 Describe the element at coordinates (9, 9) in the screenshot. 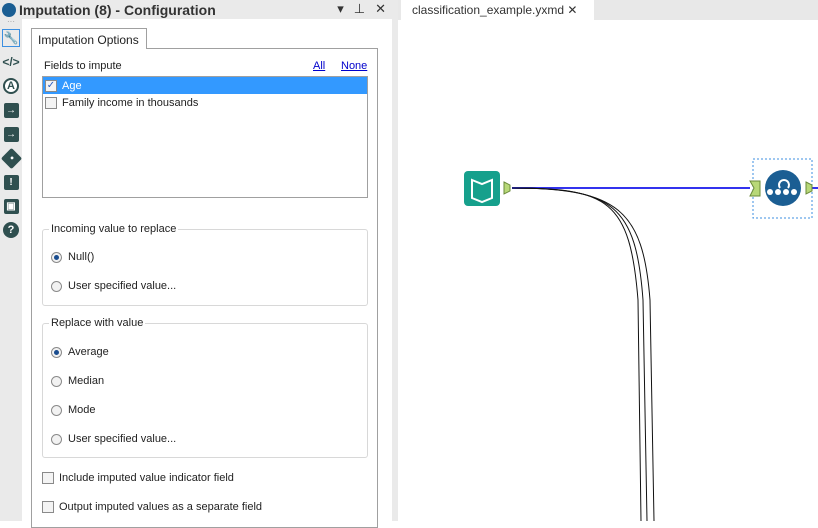

I see `alteryx-logo-icon` at that location.